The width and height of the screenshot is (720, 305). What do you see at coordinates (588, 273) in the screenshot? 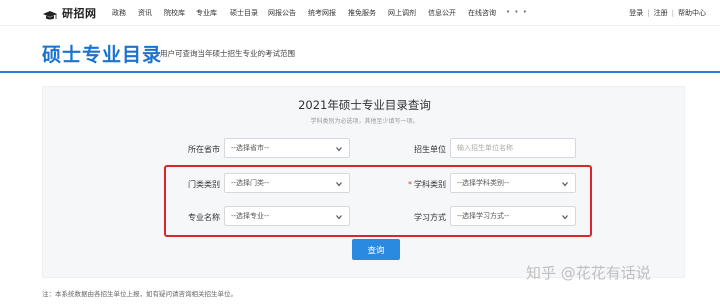
I see `watermark: 知乎 @花花有话说` at bounding box center [588, 273].